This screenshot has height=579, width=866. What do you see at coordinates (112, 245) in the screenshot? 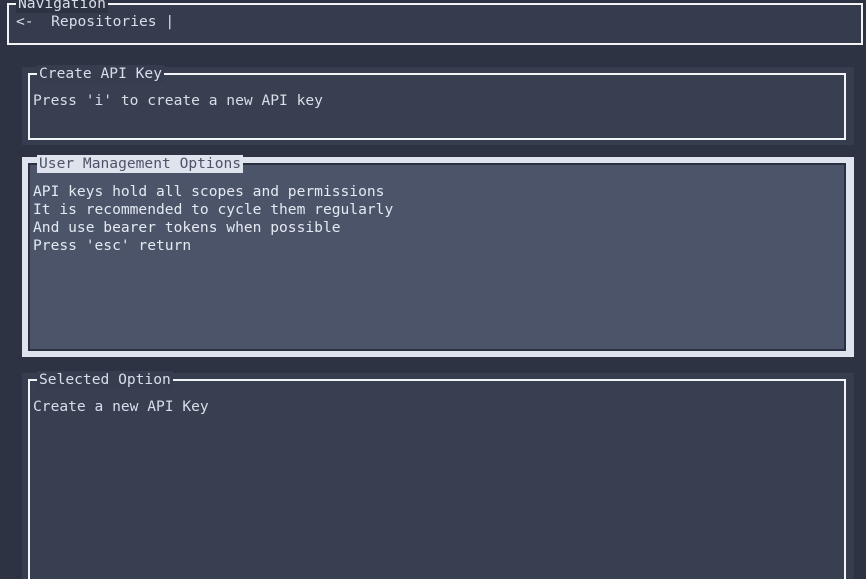
I see `user-management-options-line-4: Press 'esc' return` at bounding box center [112, 245].